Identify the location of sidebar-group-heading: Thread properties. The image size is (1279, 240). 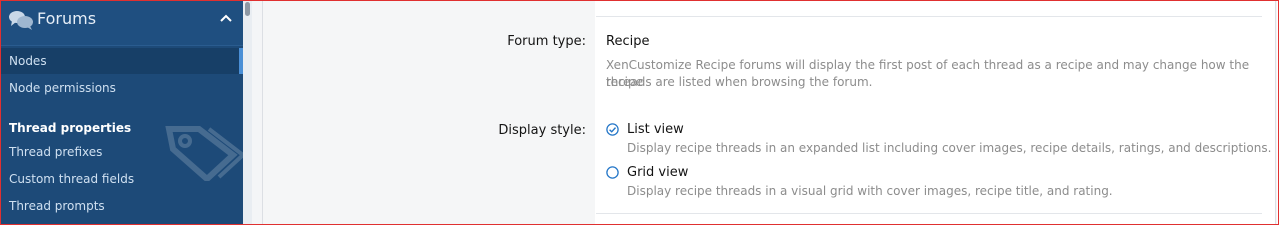
(70, 128).